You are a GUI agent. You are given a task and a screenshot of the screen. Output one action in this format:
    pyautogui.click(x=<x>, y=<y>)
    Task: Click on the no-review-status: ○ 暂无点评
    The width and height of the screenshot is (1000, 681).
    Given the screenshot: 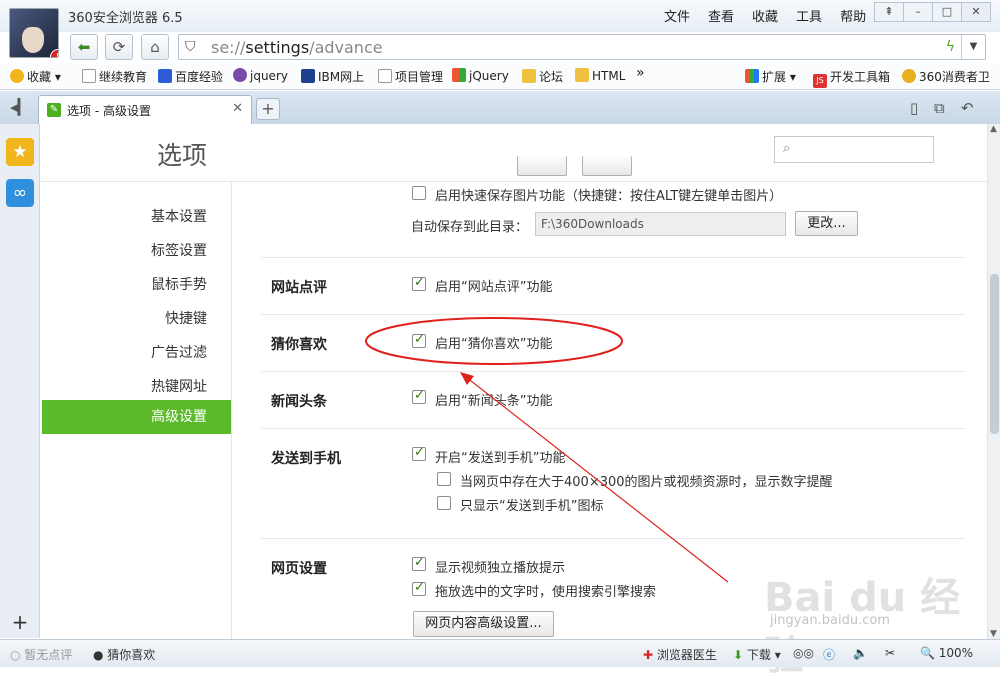 What is the action you would take?
    pyautogui.click(x=41, y=654)
    